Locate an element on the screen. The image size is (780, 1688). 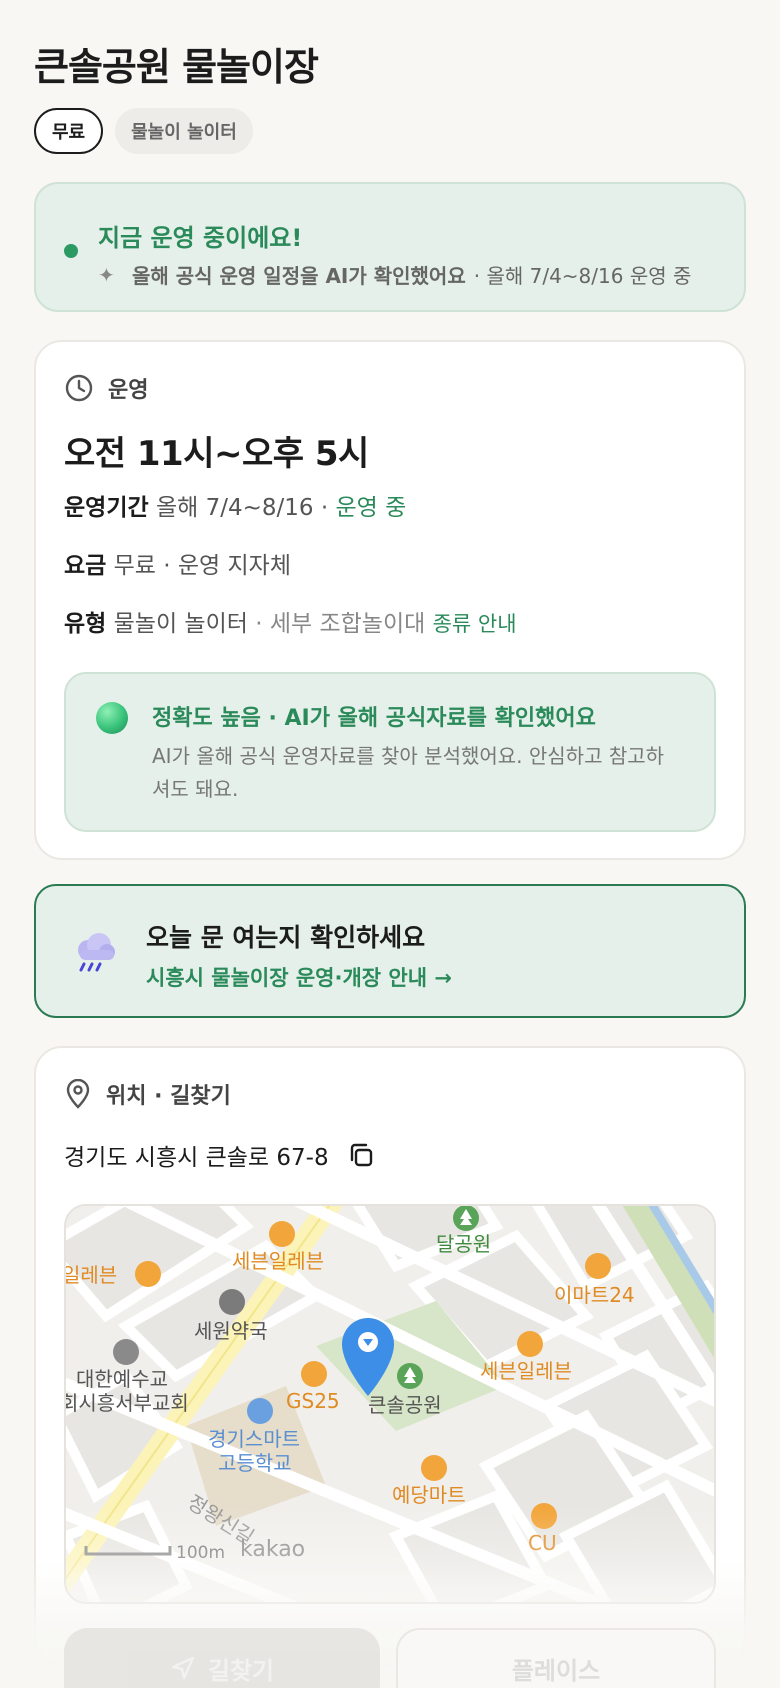
status-dot-icon is located at coordinates (71, 251).